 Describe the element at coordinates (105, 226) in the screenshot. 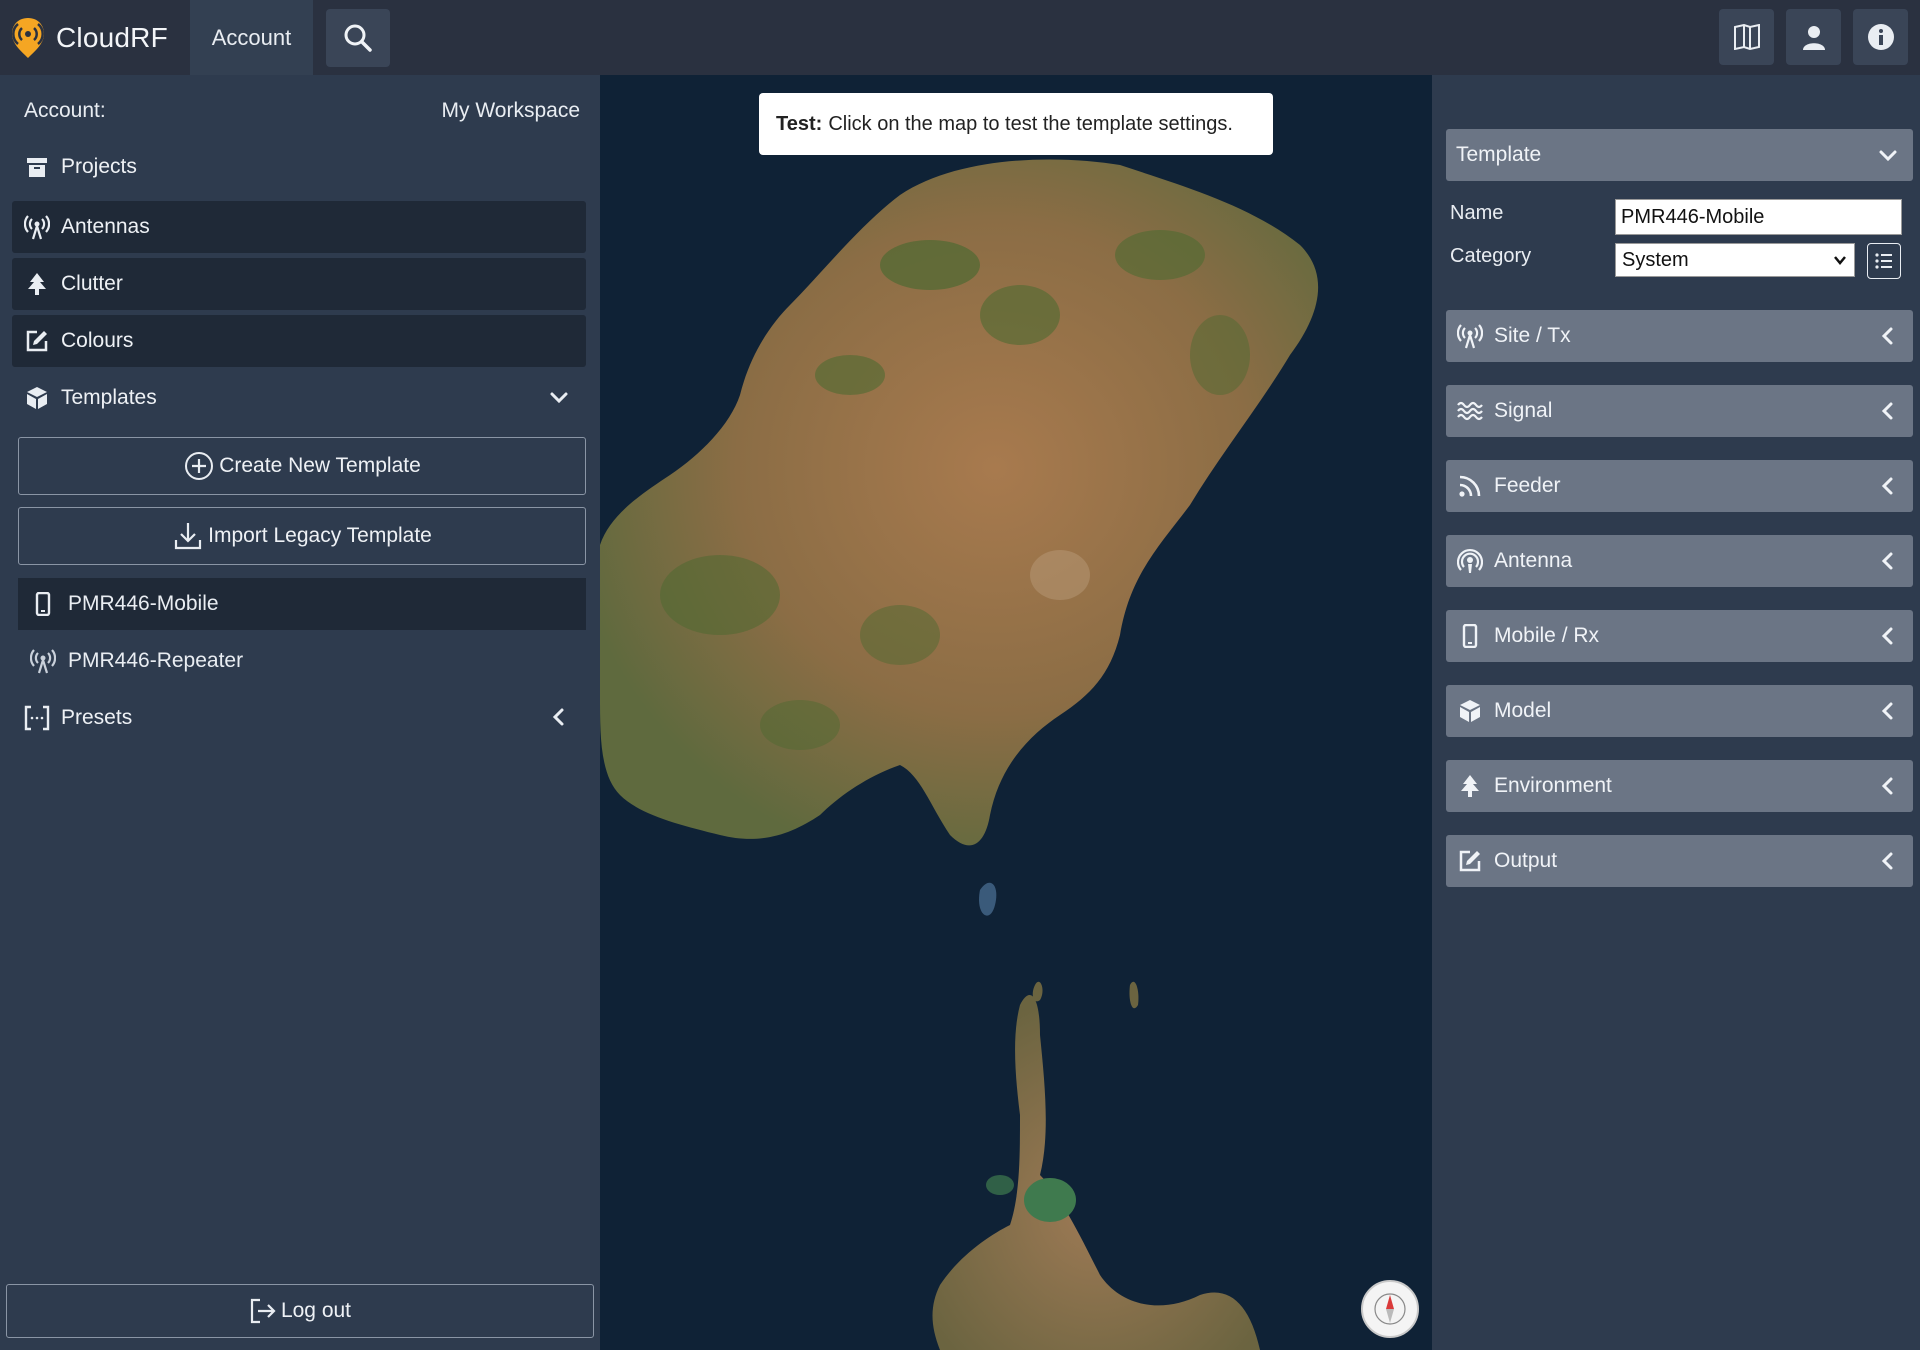

I see `sidebar-item-label: Antennas` at that location.